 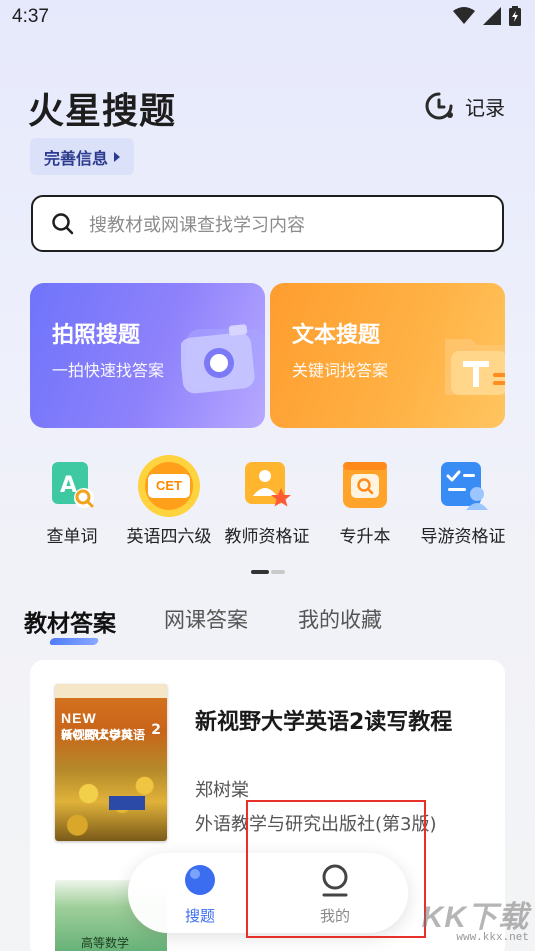 I want to click on tab-active-indicator, so click(x=74, y=641).